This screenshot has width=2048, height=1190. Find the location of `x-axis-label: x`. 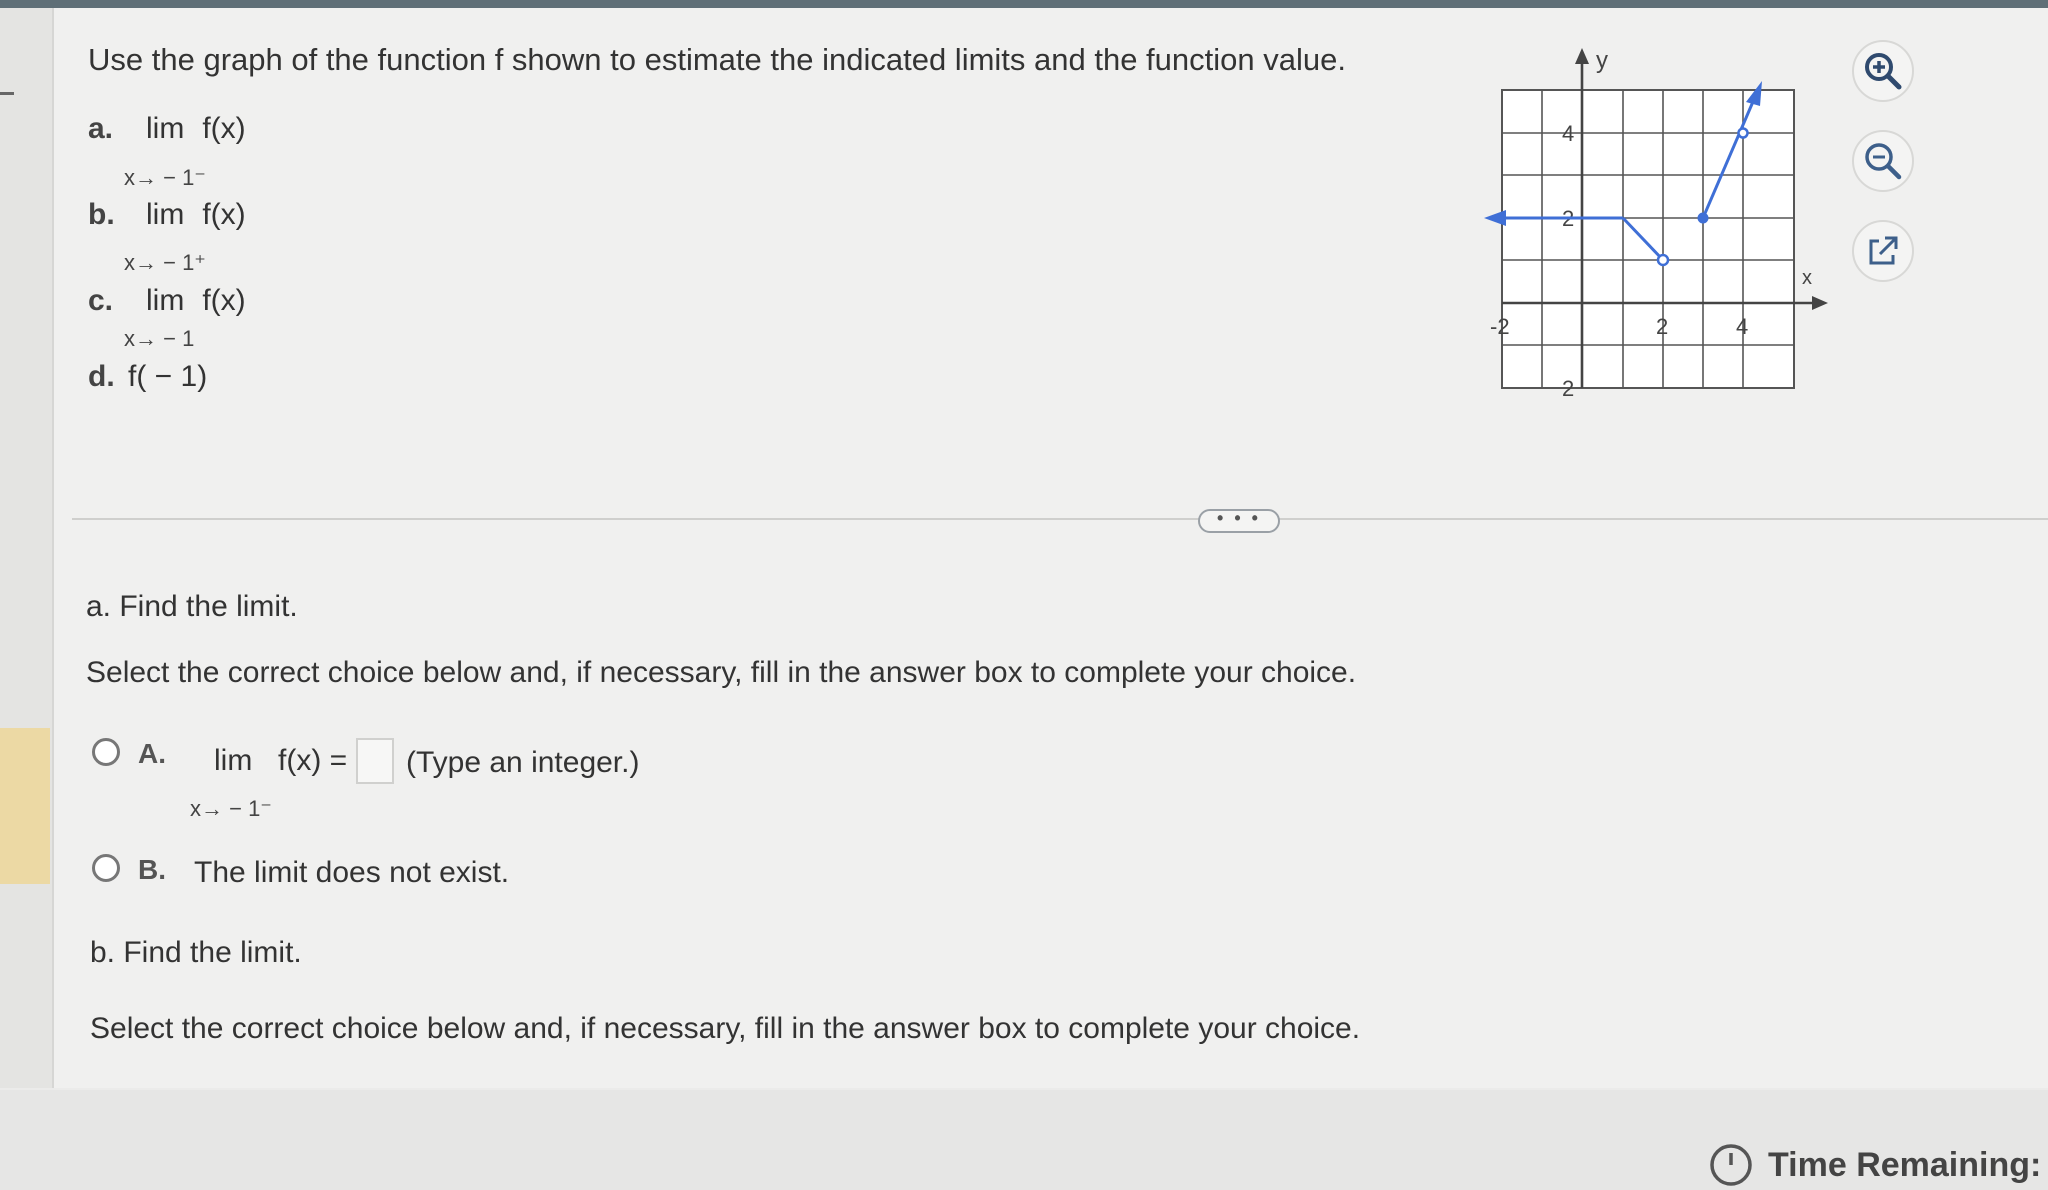

x-axis-label: x is located at coordinates (1807, 278).